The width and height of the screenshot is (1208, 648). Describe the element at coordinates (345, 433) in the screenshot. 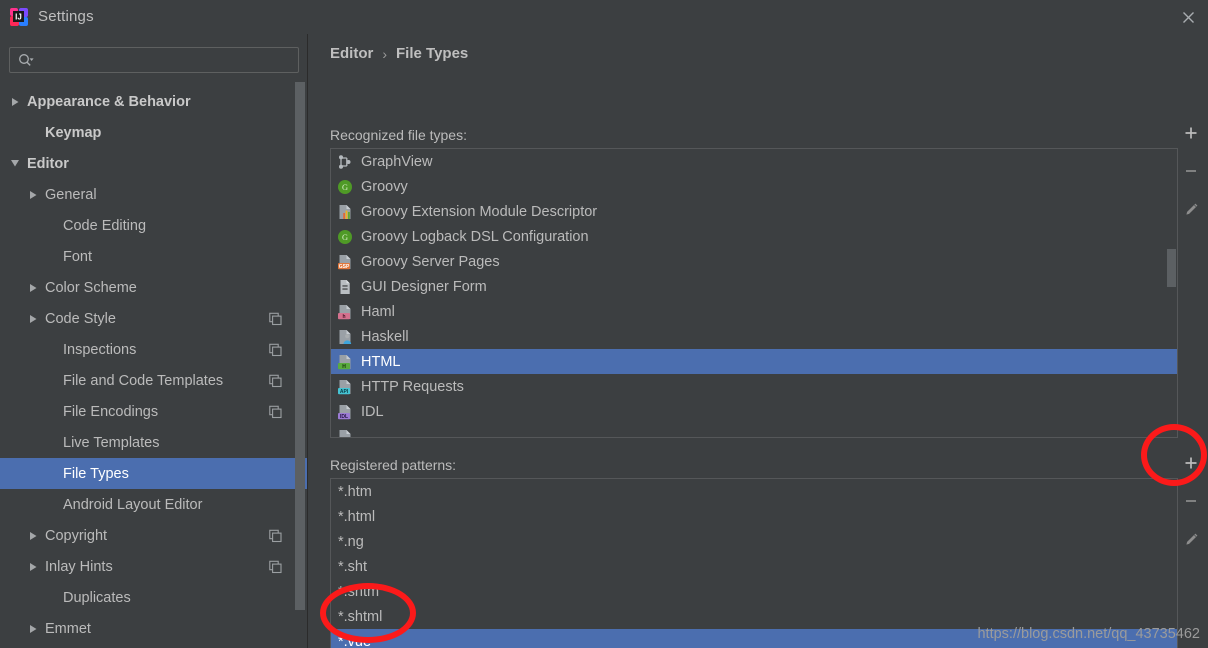

I see `file-icon` at that location.